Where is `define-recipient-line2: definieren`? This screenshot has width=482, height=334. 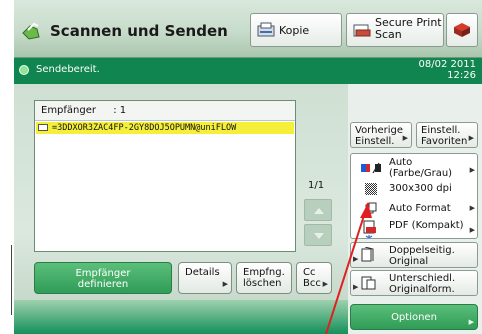
define-recipient-line2: definieren is located at coordinates (103, 284).